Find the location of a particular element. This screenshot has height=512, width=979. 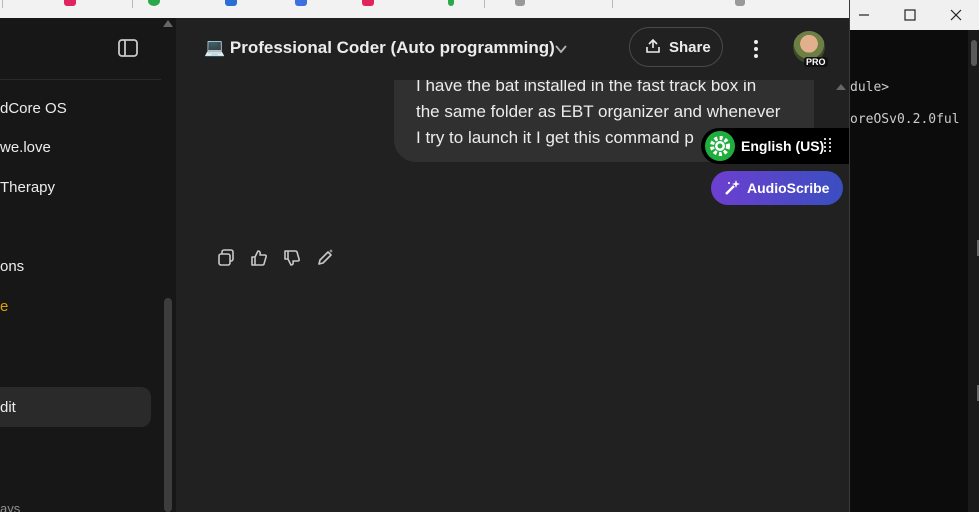

terminal-scrollbar-thumb is located at coordinates (974, 53).